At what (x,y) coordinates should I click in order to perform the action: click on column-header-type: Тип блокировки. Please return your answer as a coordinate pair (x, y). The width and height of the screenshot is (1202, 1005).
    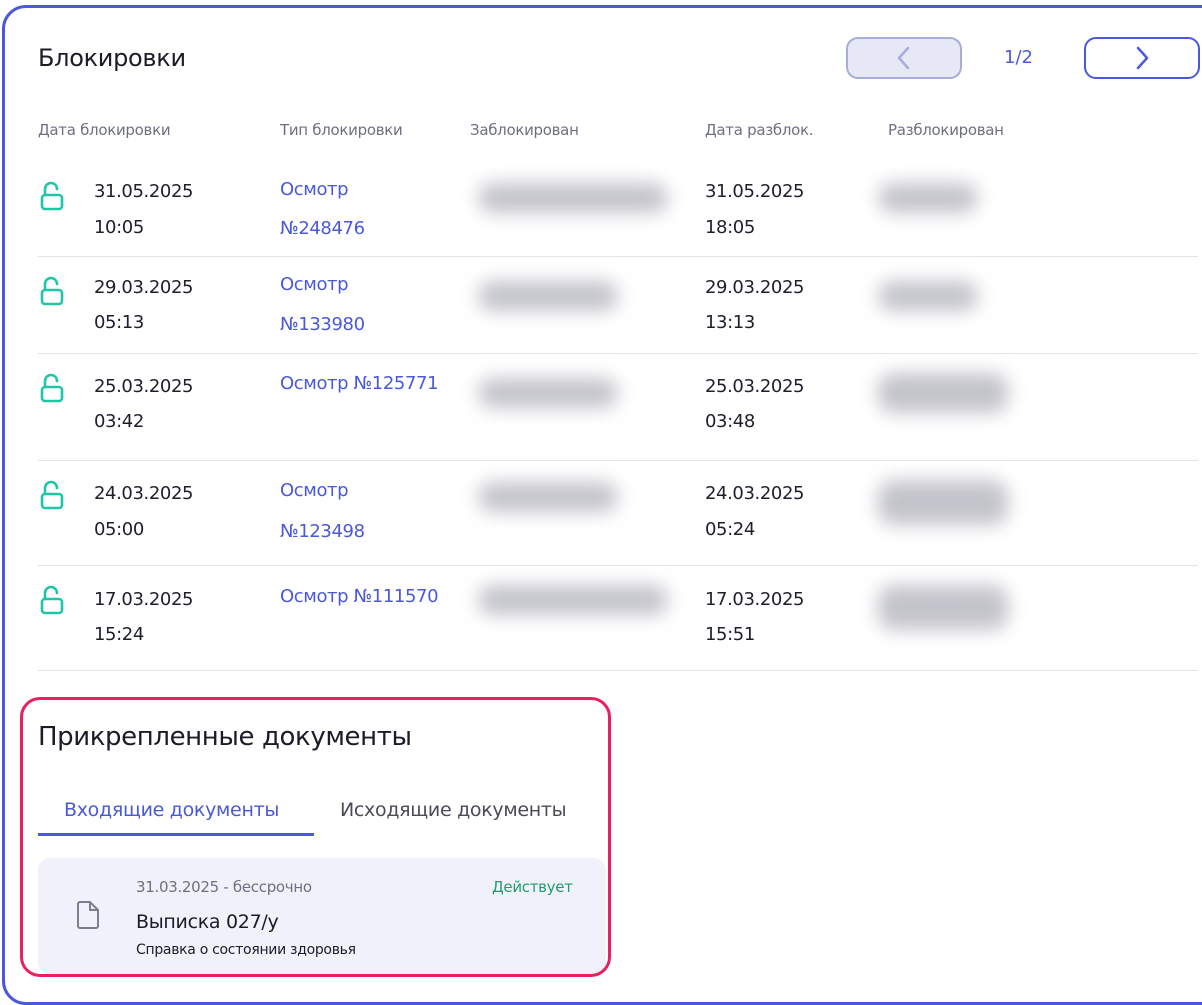
    Looking at the image, I should click on (341, 130).